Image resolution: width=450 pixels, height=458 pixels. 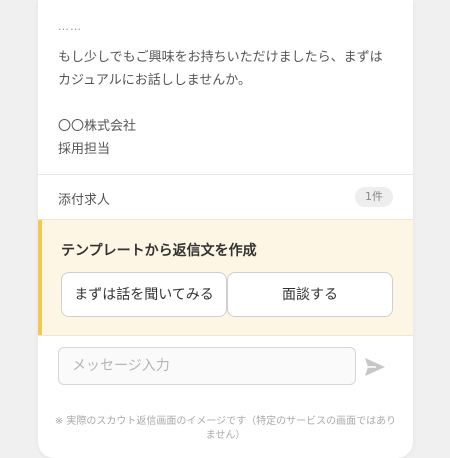 What do you see at coordinates (144, 294) in the screenshot?
I see `template-option-hear-more-button: まずは話を聞いてみる` at bounding box center [144, 294].